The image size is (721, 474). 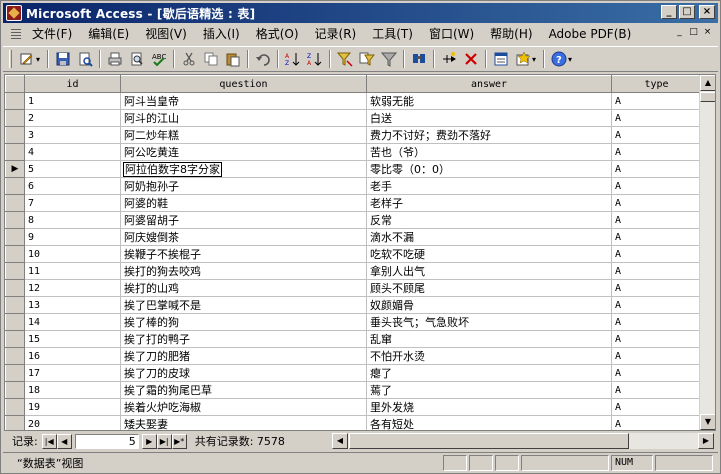 I want to click on cell-answer: 拿别人出气, so click(x=489, y=271).